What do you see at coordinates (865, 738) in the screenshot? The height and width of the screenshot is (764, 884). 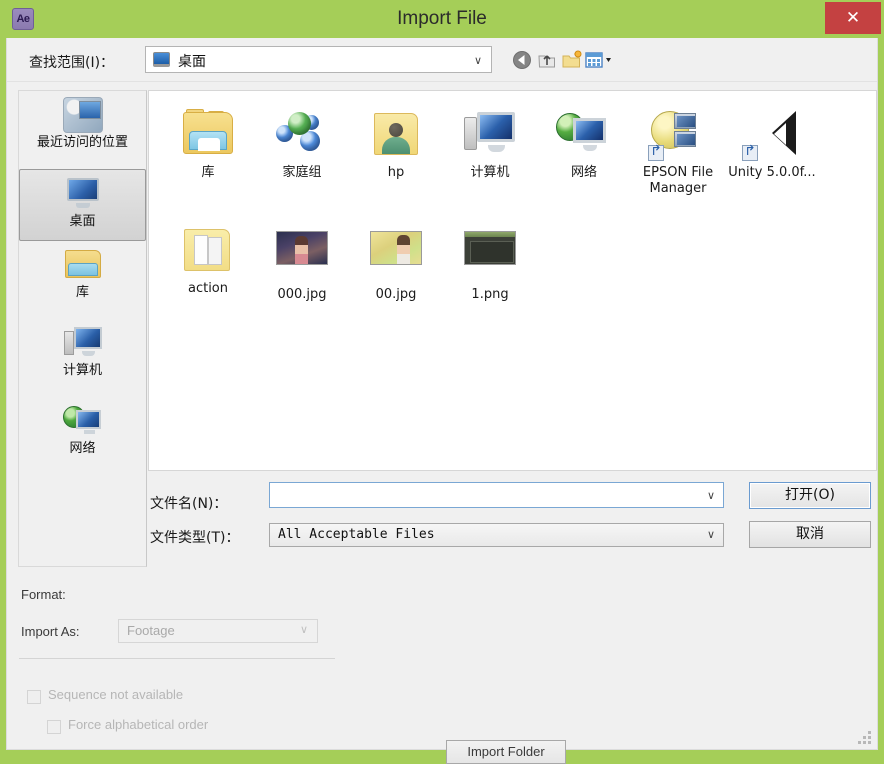 I see `resize-grip` at bounding box center [865, 738].